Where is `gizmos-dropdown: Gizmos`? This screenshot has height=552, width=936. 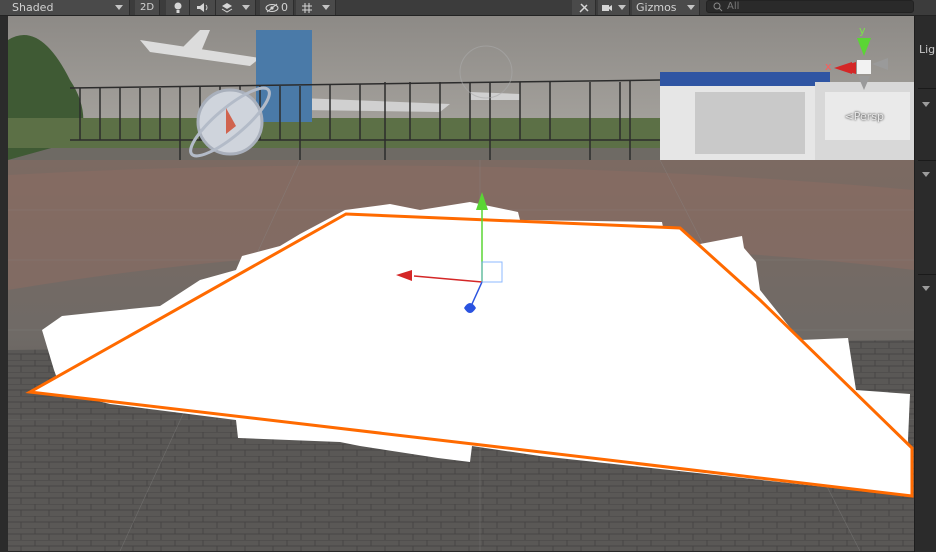 gizmos-dropdown: Gizmos is located at coordinates (666, 7).